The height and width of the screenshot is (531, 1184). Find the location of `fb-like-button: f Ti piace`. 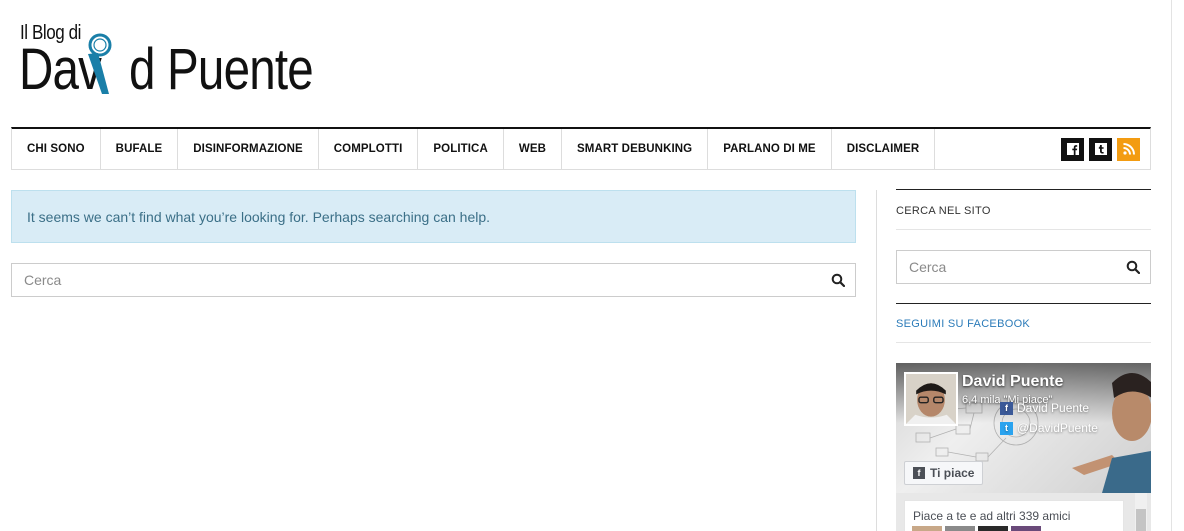

fb-like-button: f Ti piace is located at coordinates (944, 473).